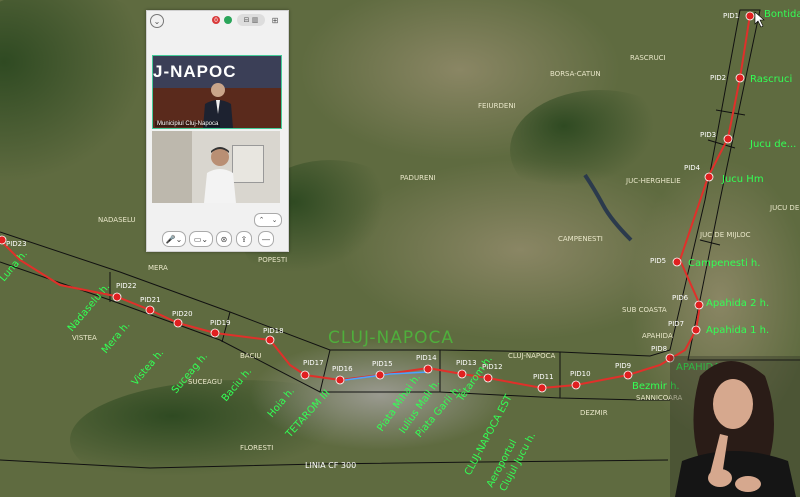 This screenshot has width=800, height=497. What do you see at coordinates (742, 179) in the screenshot?
I see `station-label: Jucu Hm` at bounding box center [742, 179].